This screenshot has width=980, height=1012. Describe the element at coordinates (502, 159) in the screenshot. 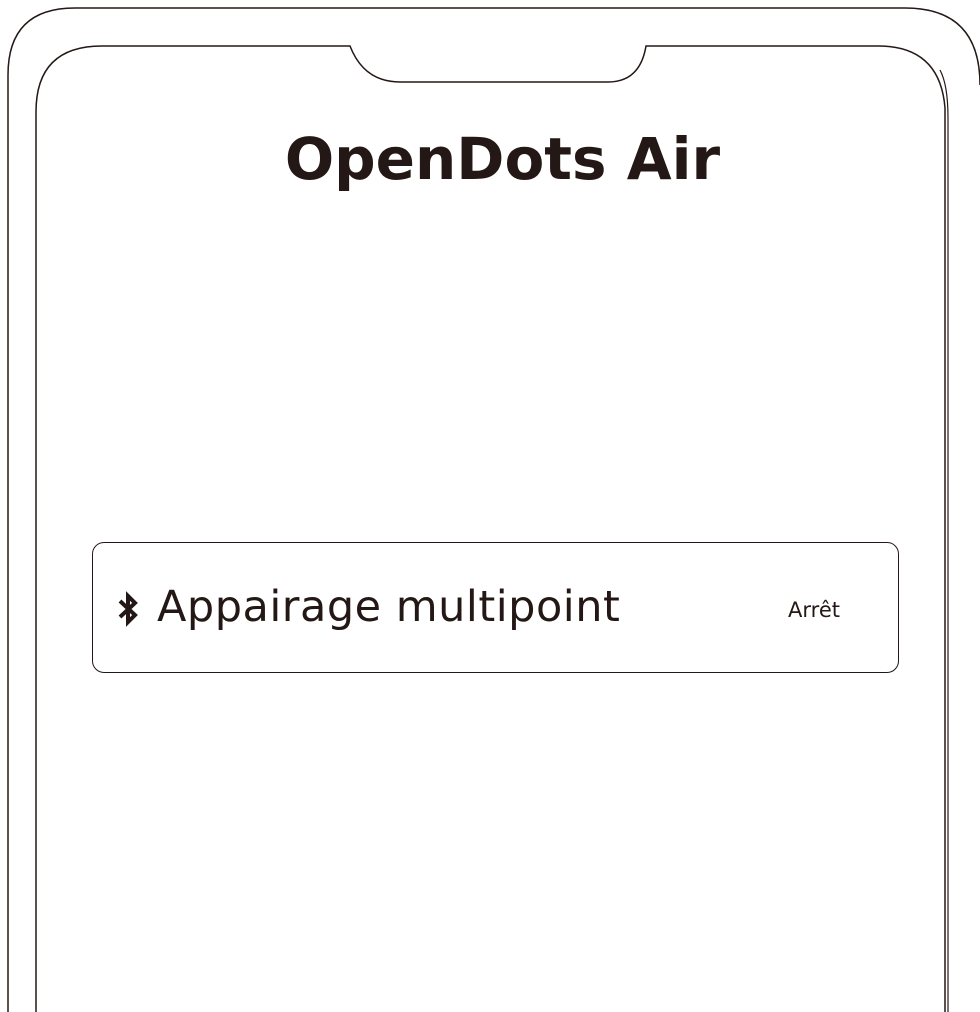

I see `app-title: OpenDots Air` at that location.